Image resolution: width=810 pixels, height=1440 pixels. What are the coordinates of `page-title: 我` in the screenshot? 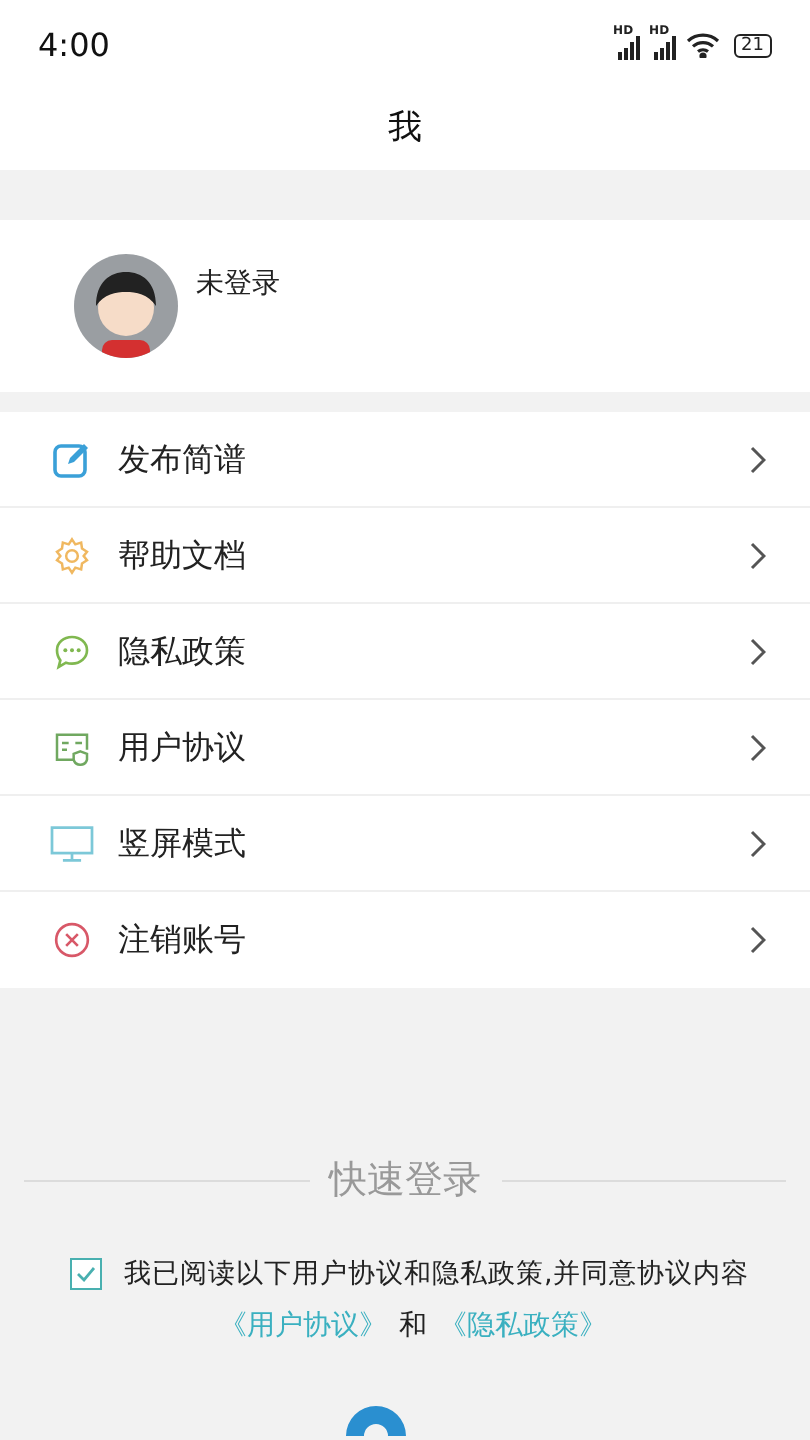 It's located at (405, 129).